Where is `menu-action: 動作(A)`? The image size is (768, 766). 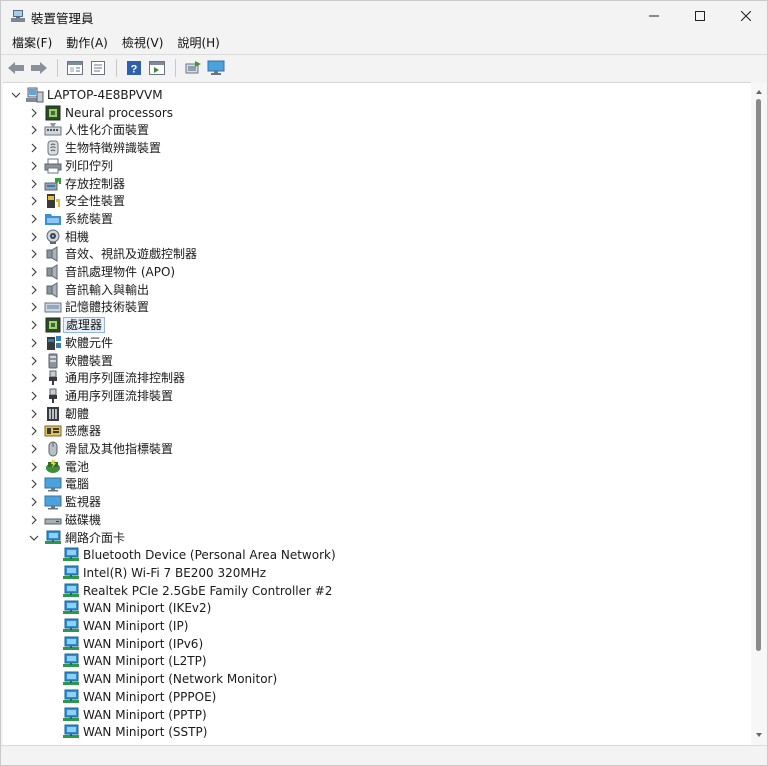 menu-action: 動作(A) is located at coordinates (87, 42).